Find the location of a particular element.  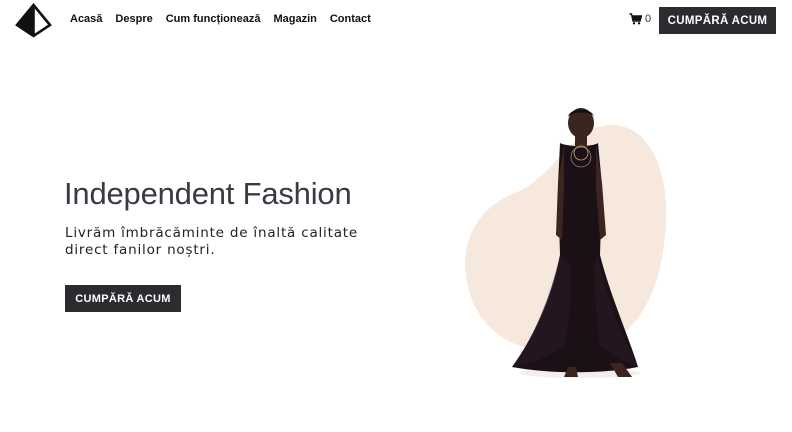

logo-icon is located at coordinates (33, 20).